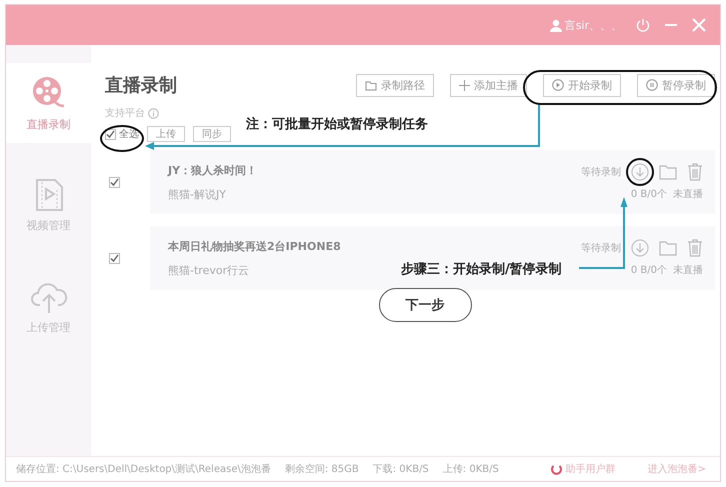 This screenshot has width=726, height=487. Describe the element at coordinates (213, 170) in the screenshot. I see `task-title: JY：狼人杀时间！` at that location.